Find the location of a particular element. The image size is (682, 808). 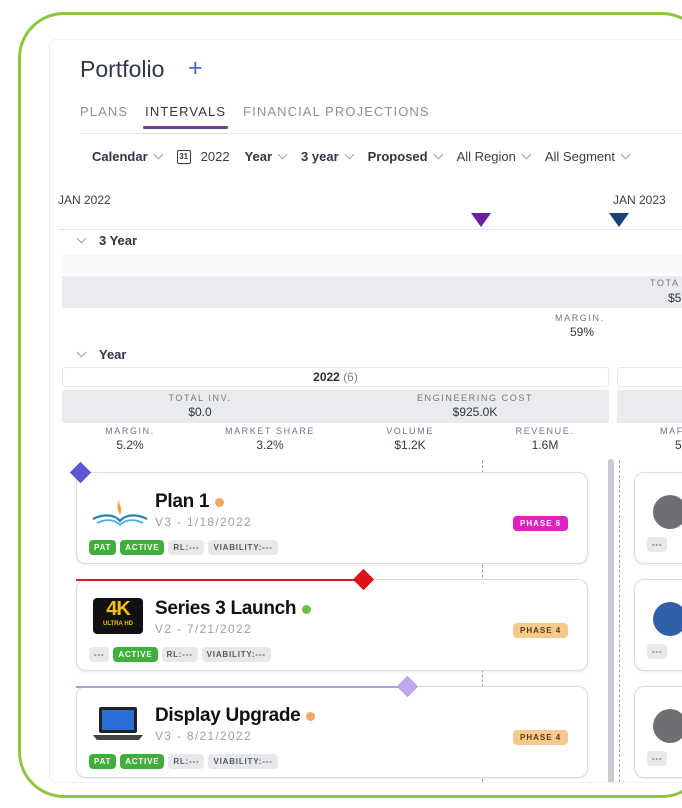

vertical-scrollbar is located at coordinates (611, 620).